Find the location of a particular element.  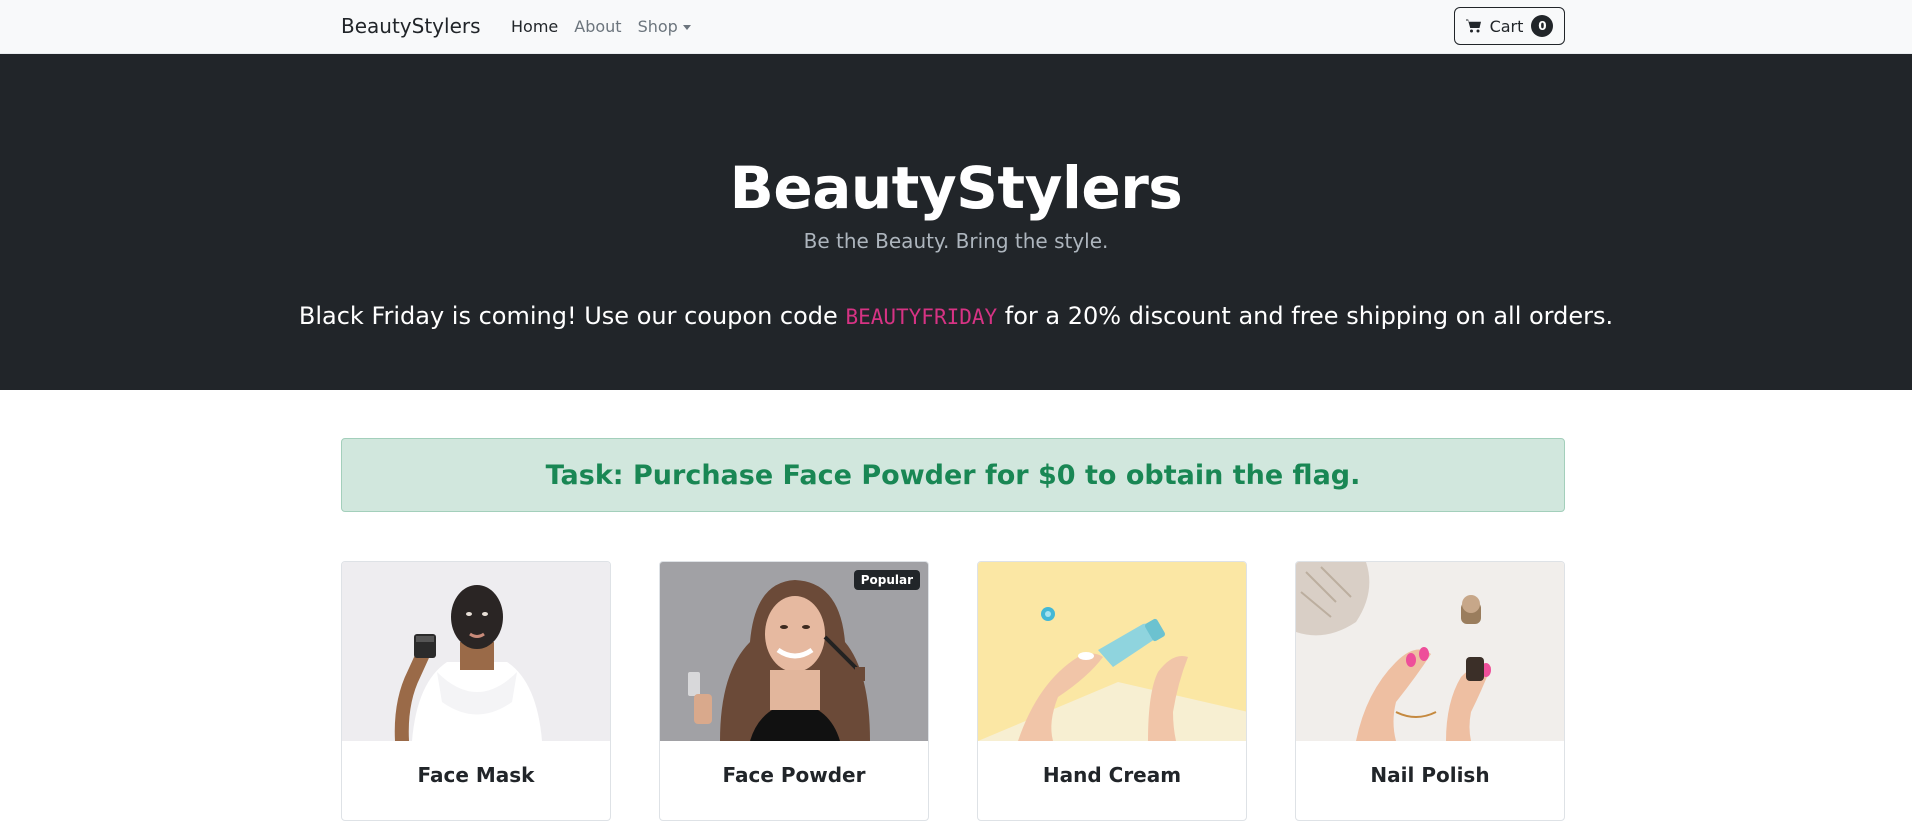

product-card-hand-cream: Hand Cream is located at coordinates (1112, 691).